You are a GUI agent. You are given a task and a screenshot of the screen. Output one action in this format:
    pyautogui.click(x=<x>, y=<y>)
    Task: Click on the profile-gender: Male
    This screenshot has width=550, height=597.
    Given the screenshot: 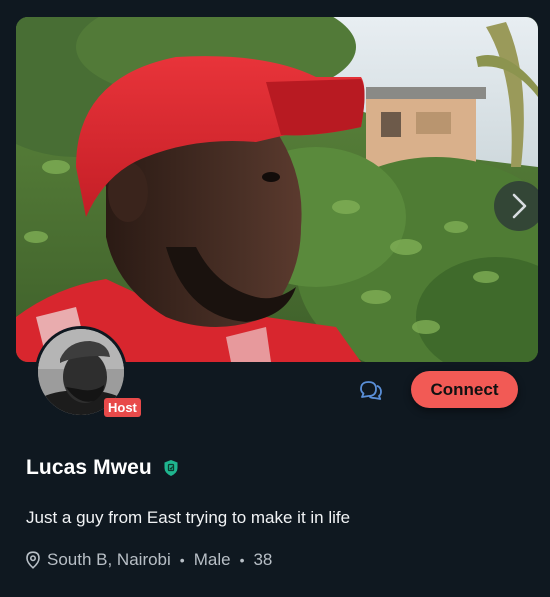 What is the action you would take?
    pyautogui.click(x=212, y=559)
    